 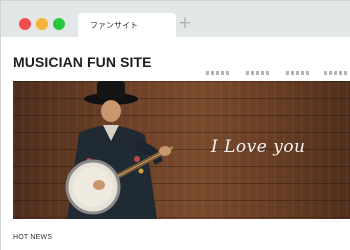 I want to click on hot-news-heading: HOT NEWS, so click(x=33, y=237).